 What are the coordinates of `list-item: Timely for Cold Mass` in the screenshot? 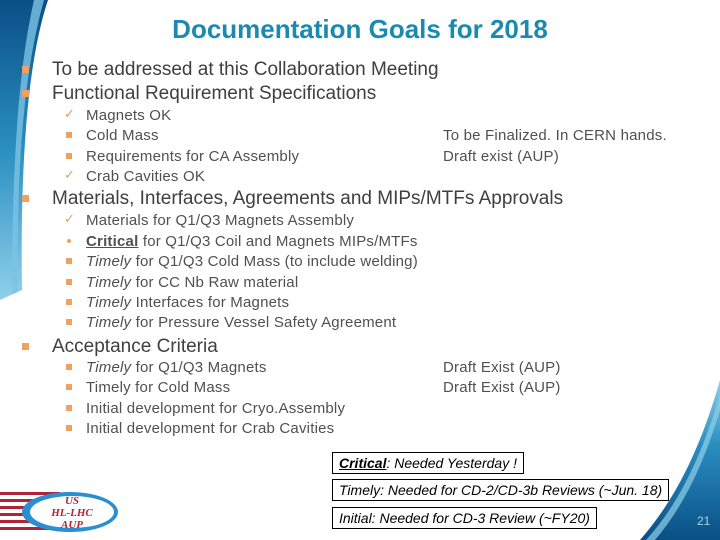 It's located at (148, 387).